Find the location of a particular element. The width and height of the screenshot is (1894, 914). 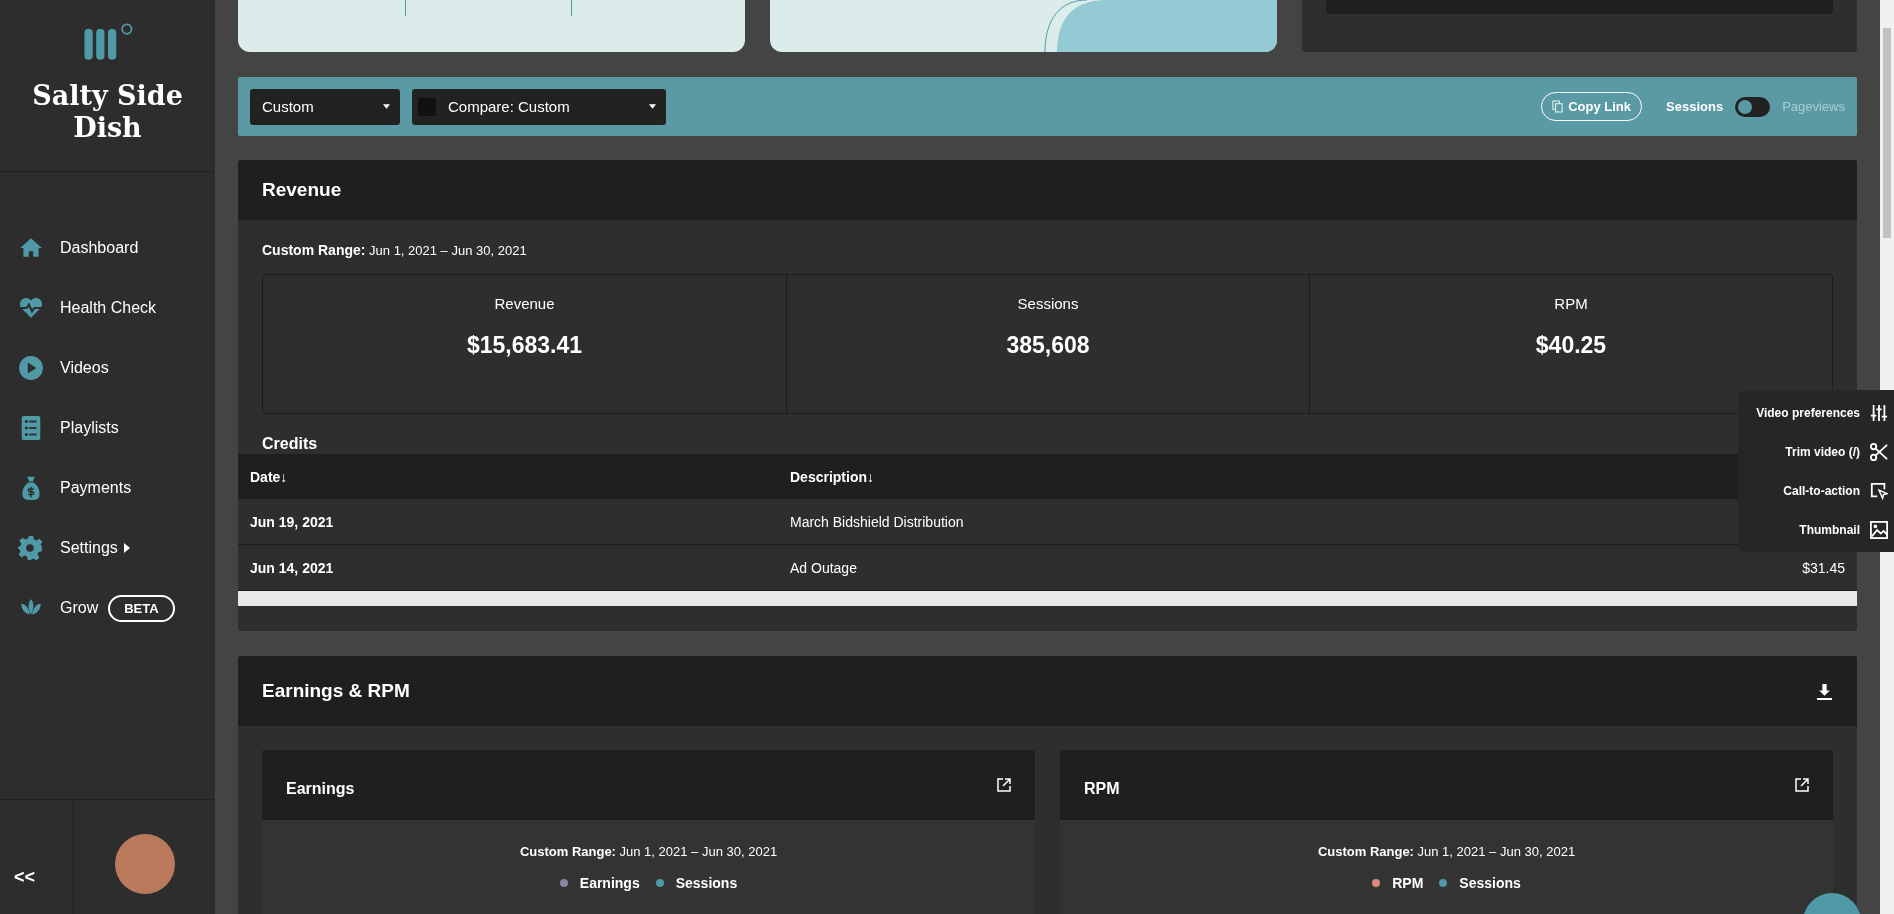

sliders-icon is located at coordinates (1879, 412).